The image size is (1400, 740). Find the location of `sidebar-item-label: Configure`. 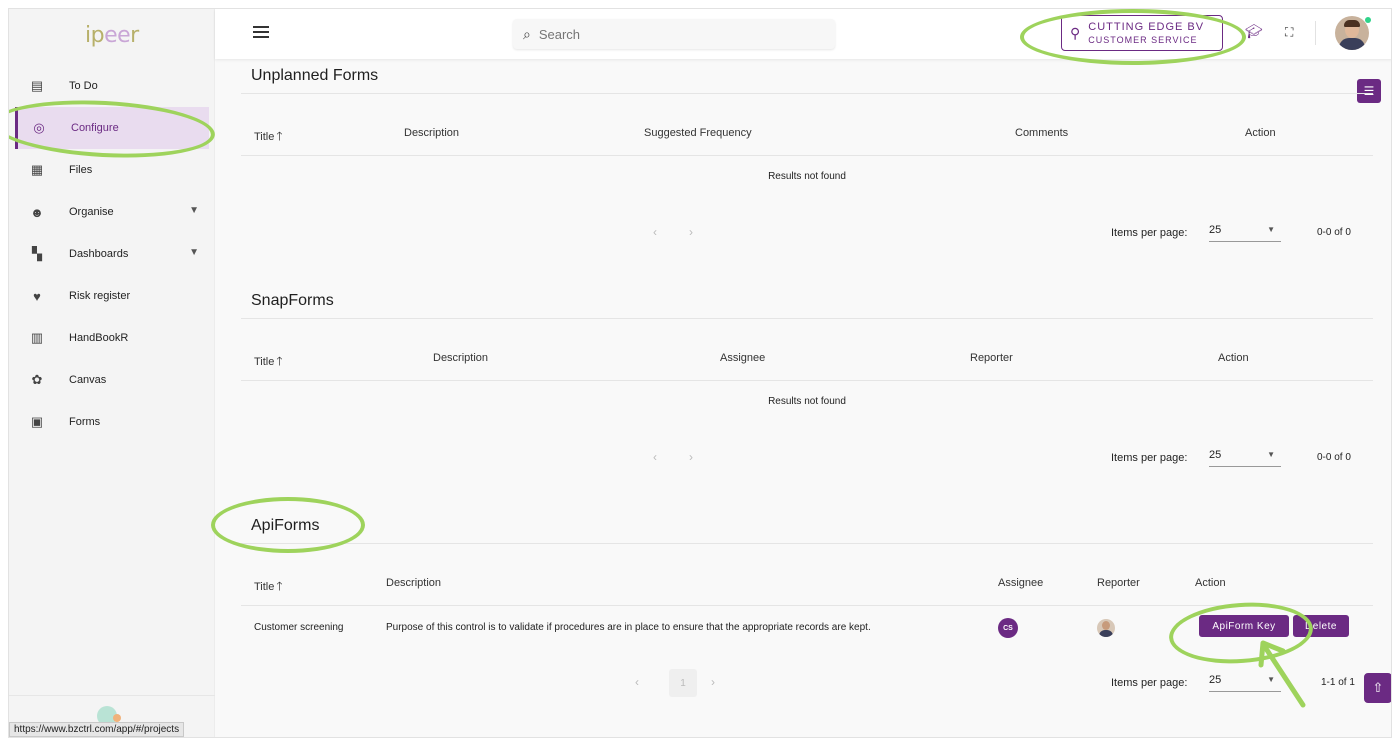

sidebar-item-label: Configure is located at coordinates (95, 128).